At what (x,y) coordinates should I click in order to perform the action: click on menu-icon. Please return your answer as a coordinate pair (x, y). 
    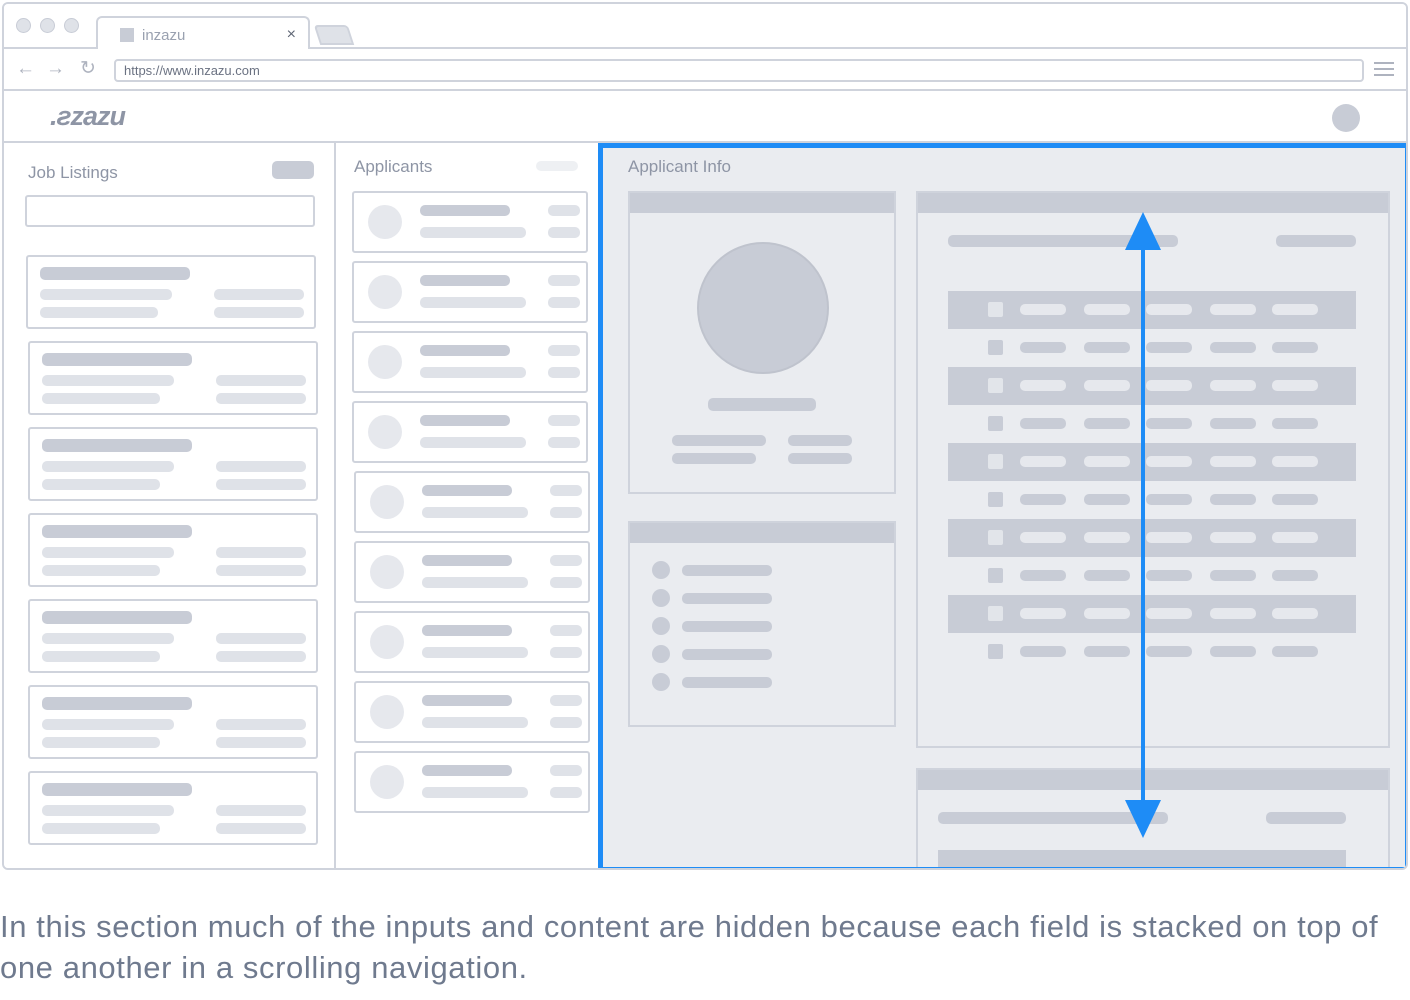
    Looking at the image, I should click on (1384, 70).